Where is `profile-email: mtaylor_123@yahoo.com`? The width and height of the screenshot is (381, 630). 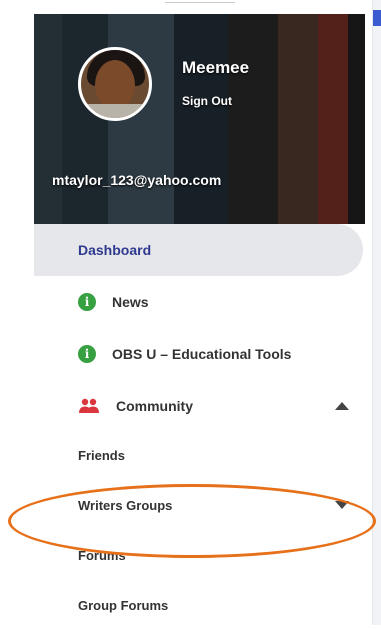
profile-email: mtaylor_123@yahoo.com is located at coordinates (137, 180).